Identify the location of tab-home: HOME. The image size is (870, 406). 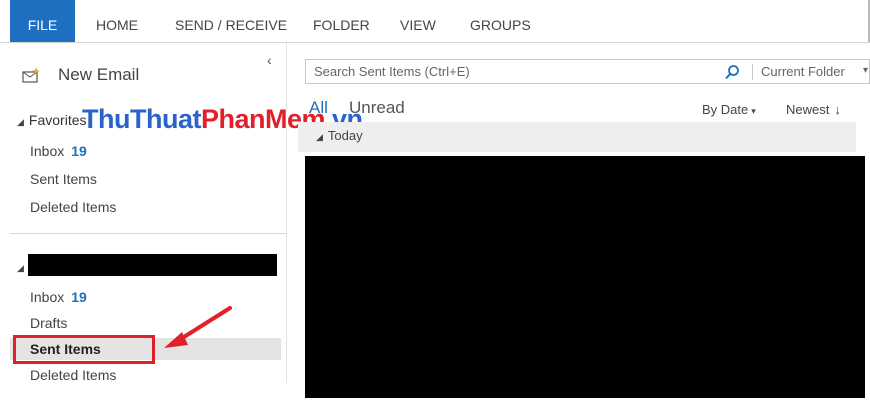
(117, 21).